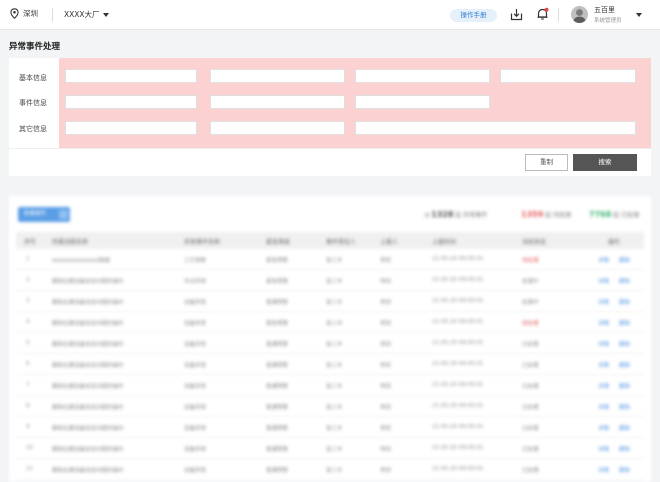 The image size is (660, 482). What do you see at coordinates (530, 303) in the screenshot?
I see `cell-status: 处理中` at bounding box center [530, 303].